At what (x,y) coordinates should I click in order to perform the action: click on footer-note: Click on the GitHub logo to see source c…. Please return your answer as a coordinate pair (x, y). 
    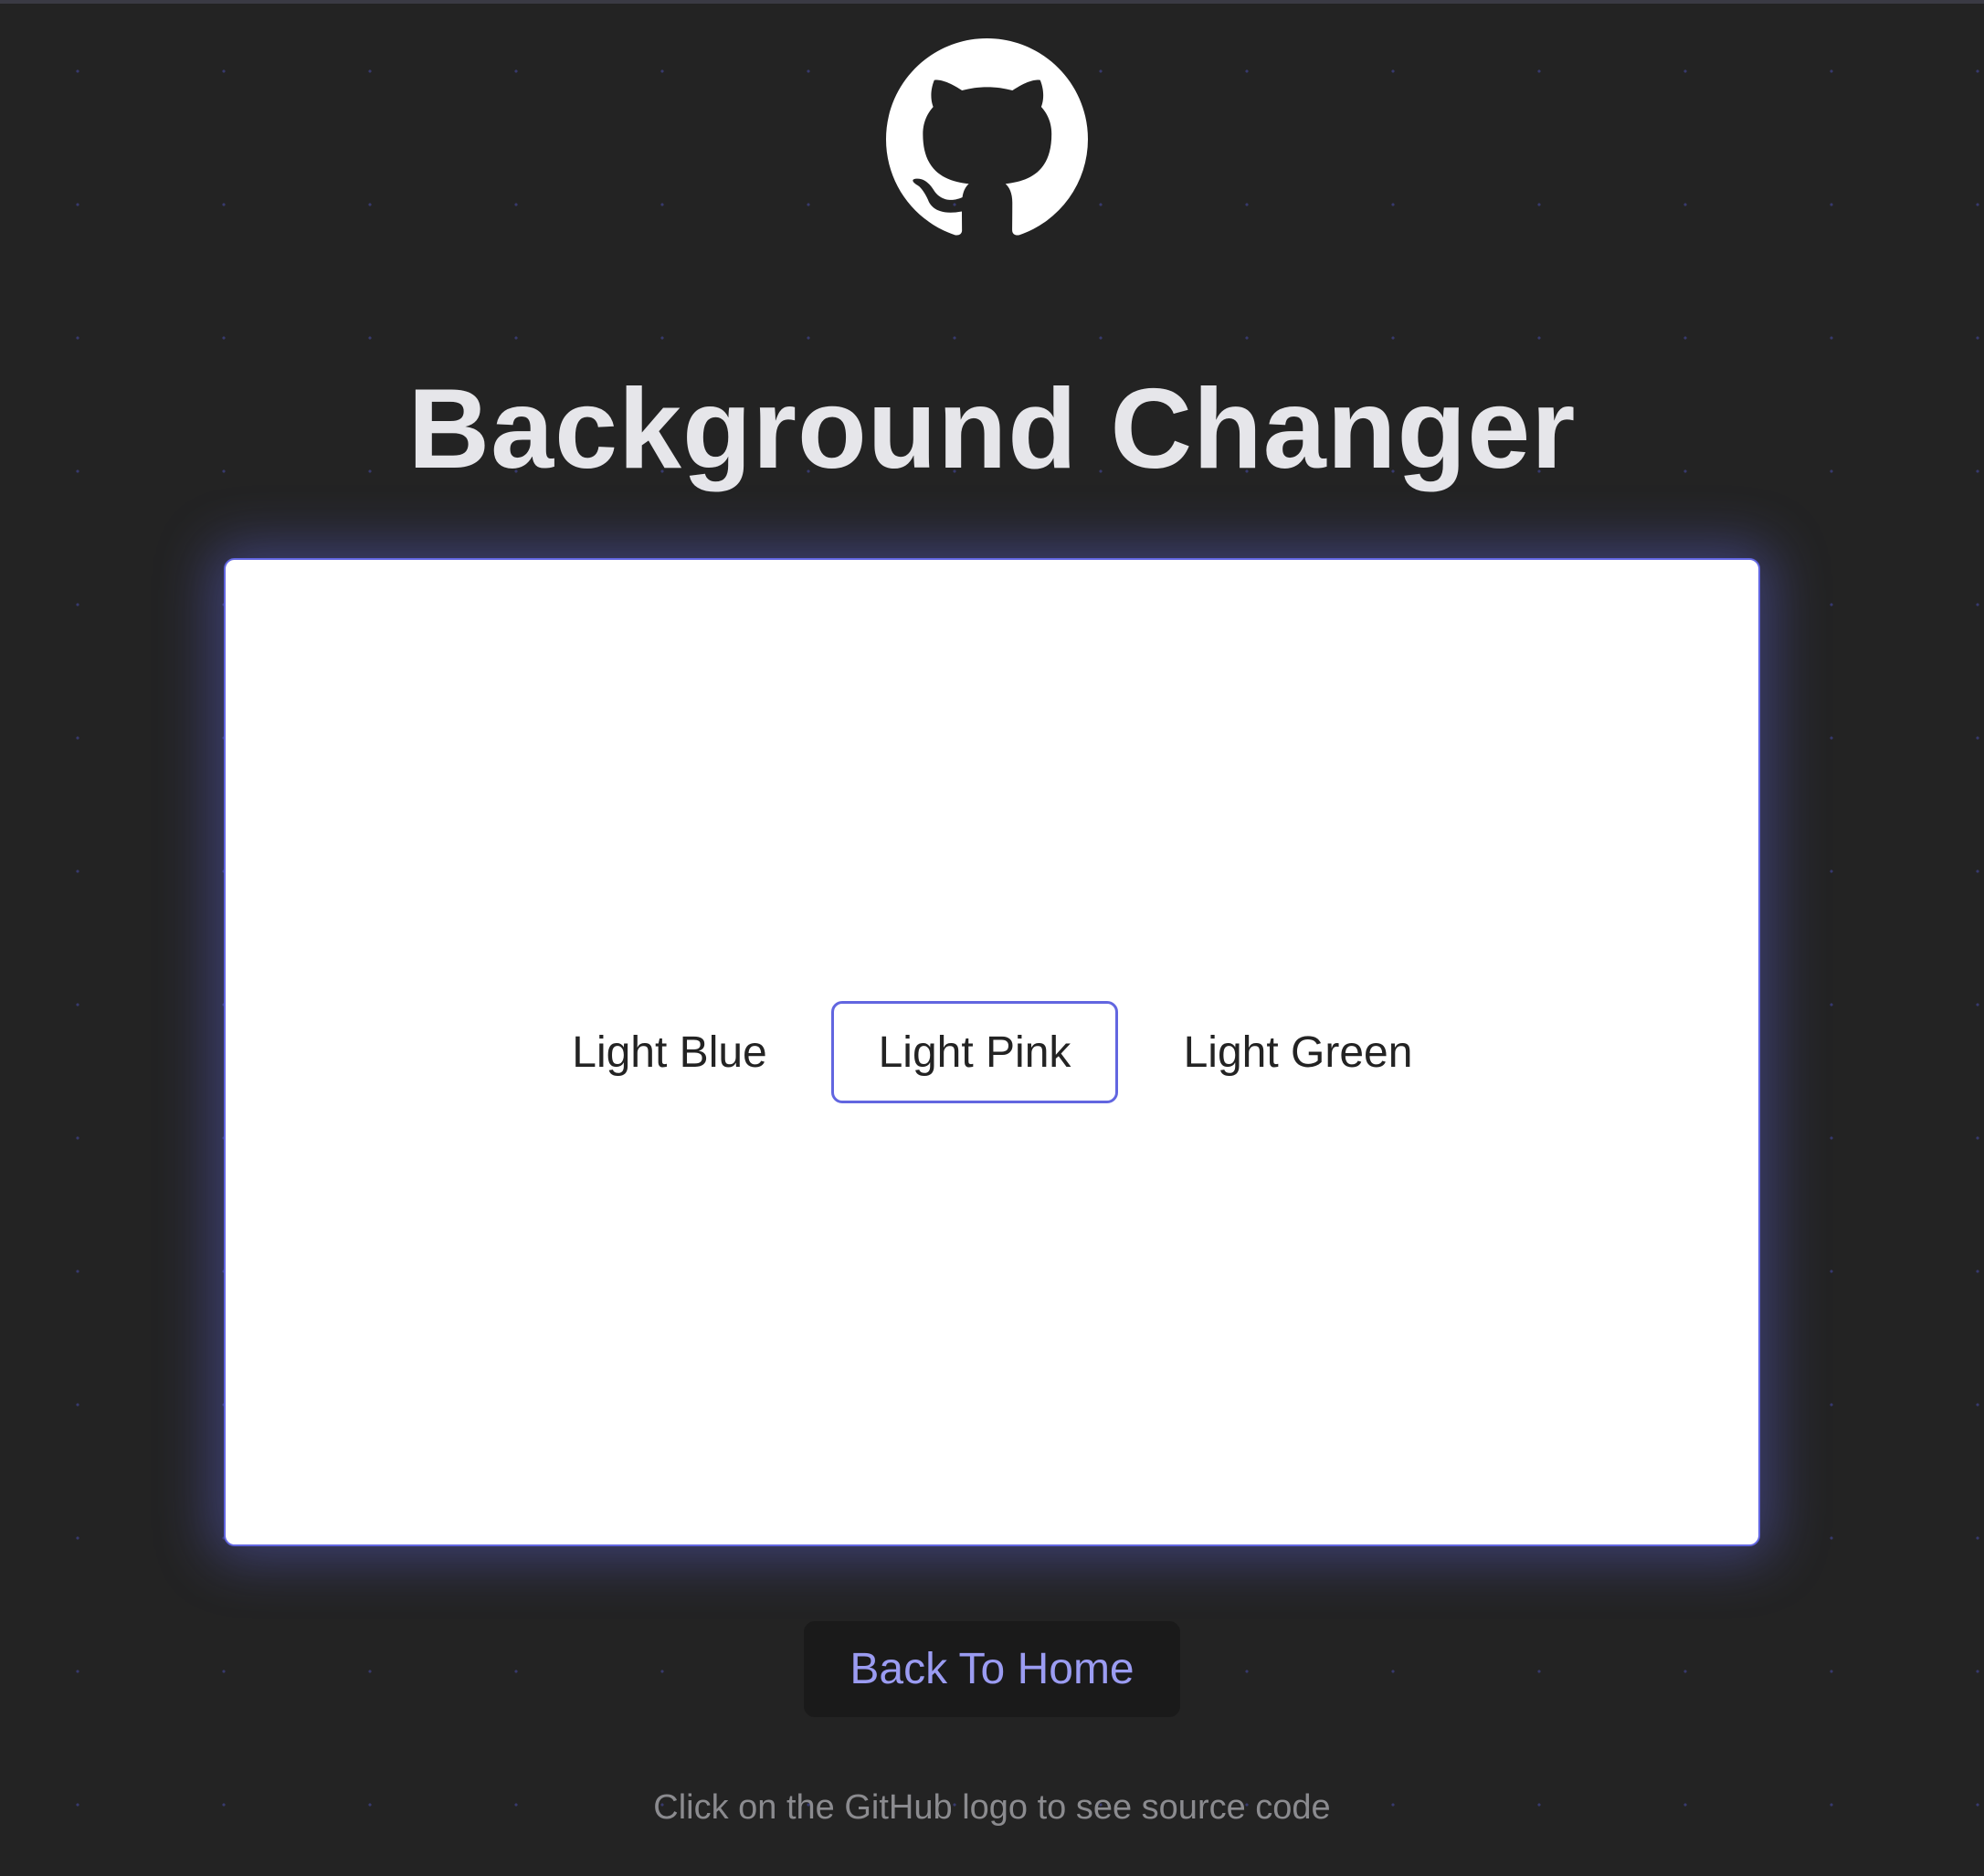
    Looking at the image, I should click on (992, 1807).